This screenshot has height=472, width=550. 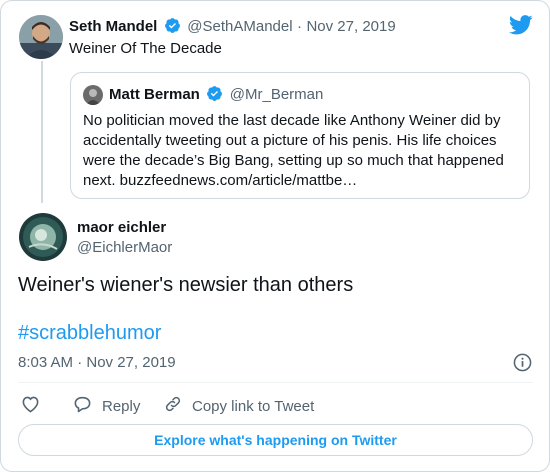 I want to click on heart-icon, so click(x=30, y=406).